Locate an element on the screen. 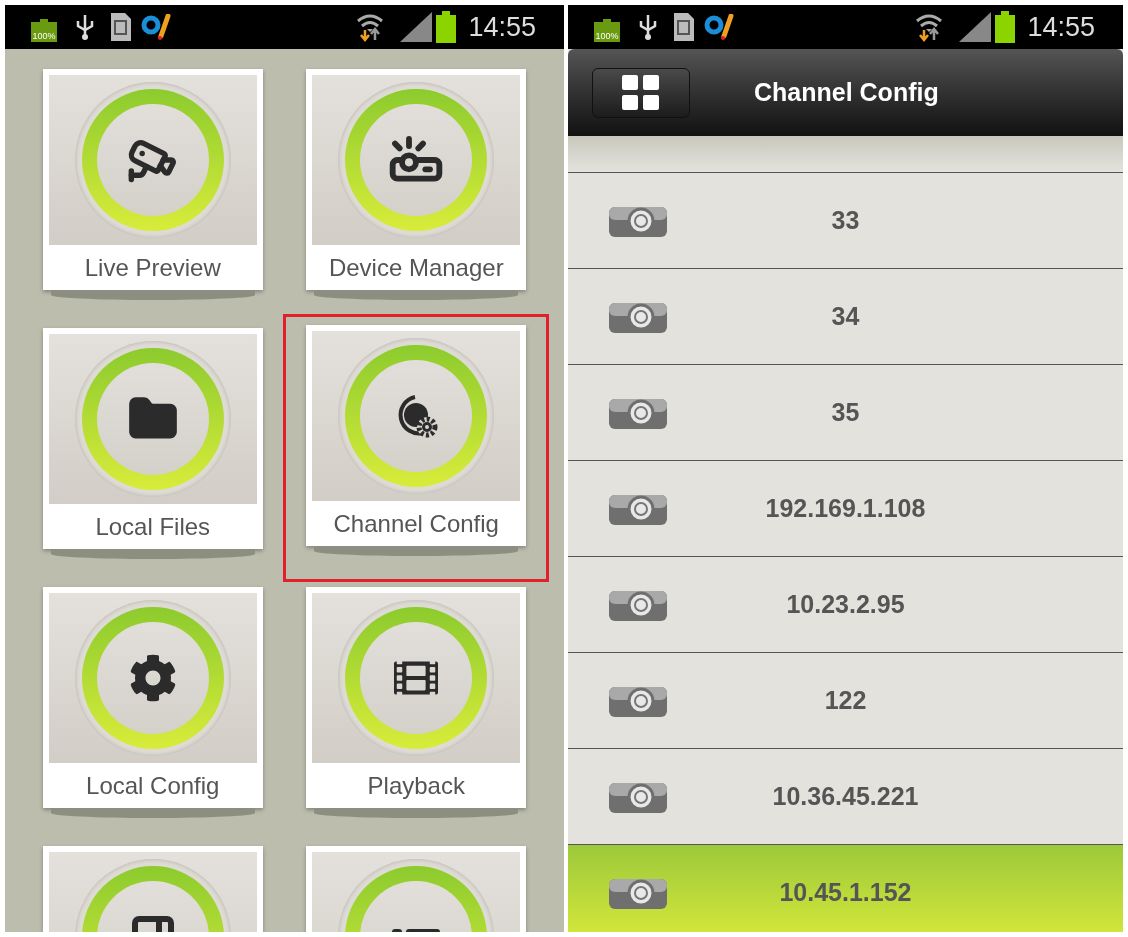 The width and height of the screenshot is (1128, 937). menu-tile: Playback is located at coordinates (416, 697).